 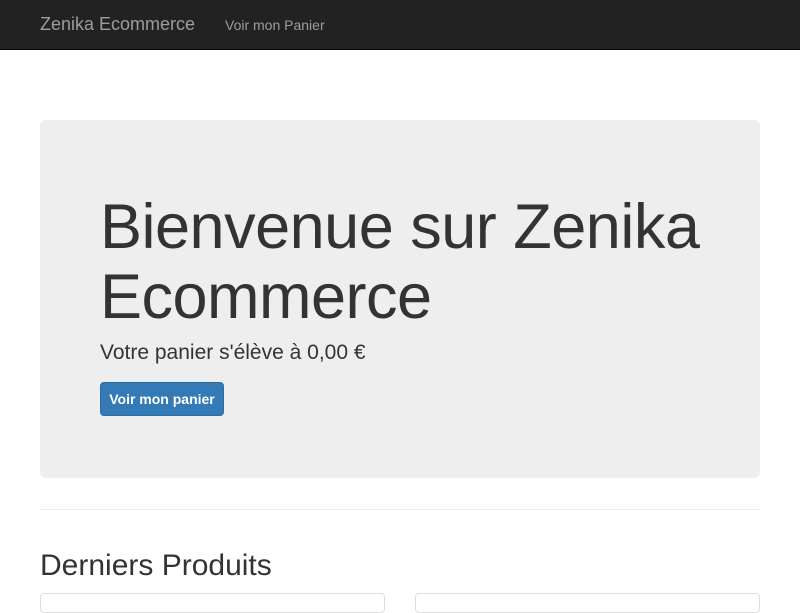 What do you see at coordinates (117, 24) in the screenshot?
I see `brand-link: Zenika Ecommerce` at bounding box center [117, 24].